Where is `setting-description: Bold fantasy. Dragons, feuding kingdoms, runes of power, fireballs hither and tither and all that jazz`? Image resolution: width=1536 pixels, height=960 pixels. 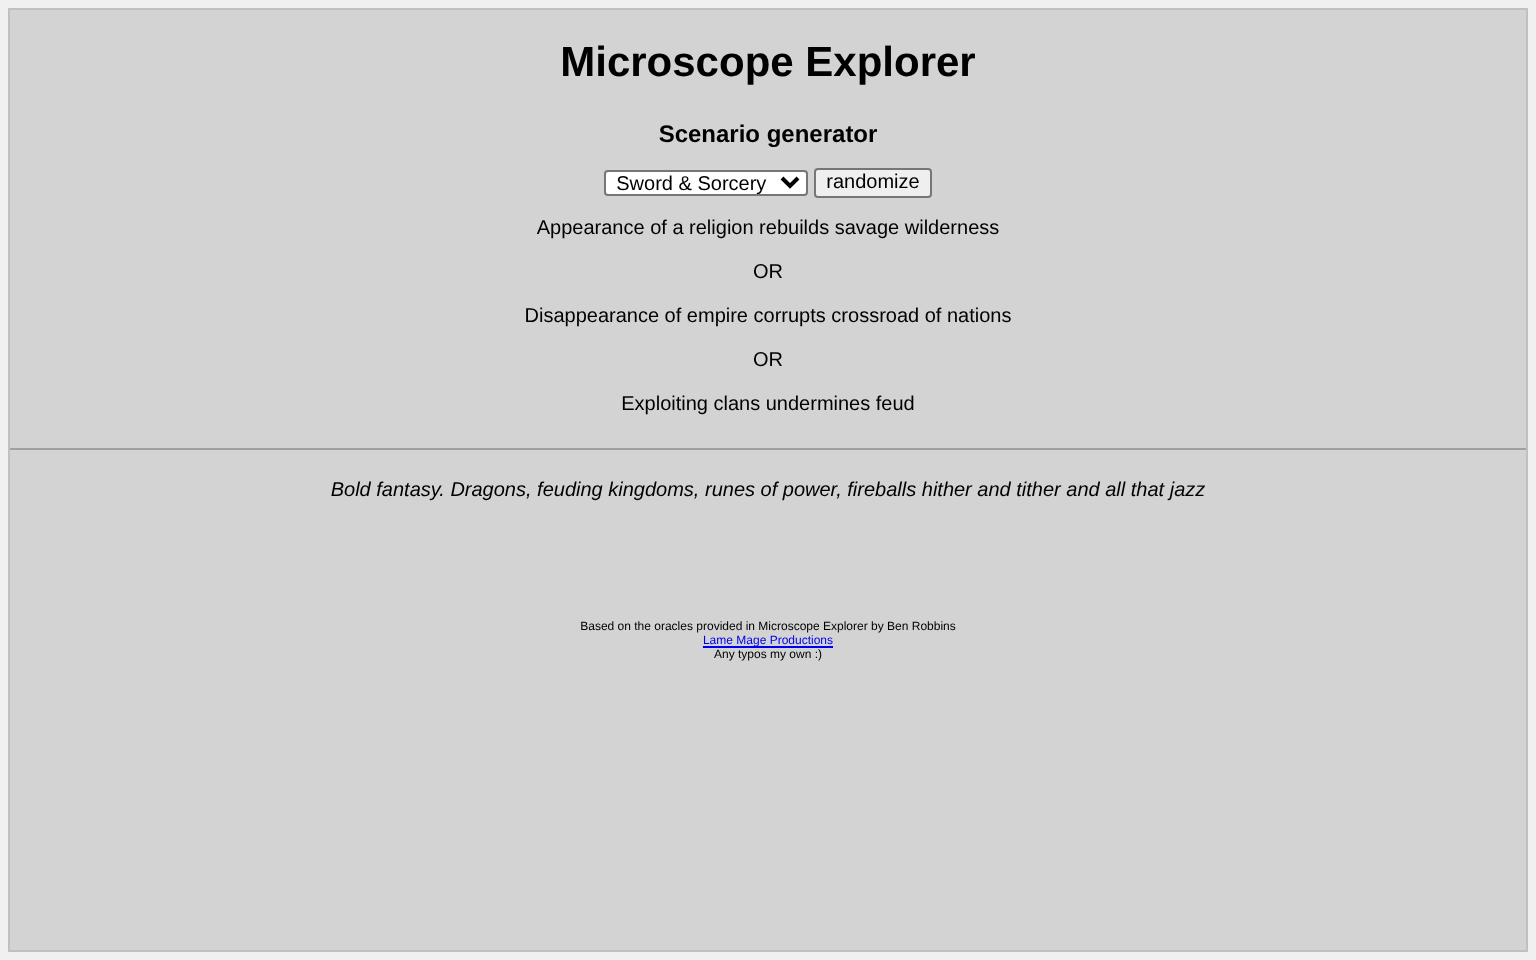
setting-description: Bold fantasy. Dragons, feuding kingdoms, runes of power, fireballs hither and tither and all that jazz is located at coordinates (768, 492).